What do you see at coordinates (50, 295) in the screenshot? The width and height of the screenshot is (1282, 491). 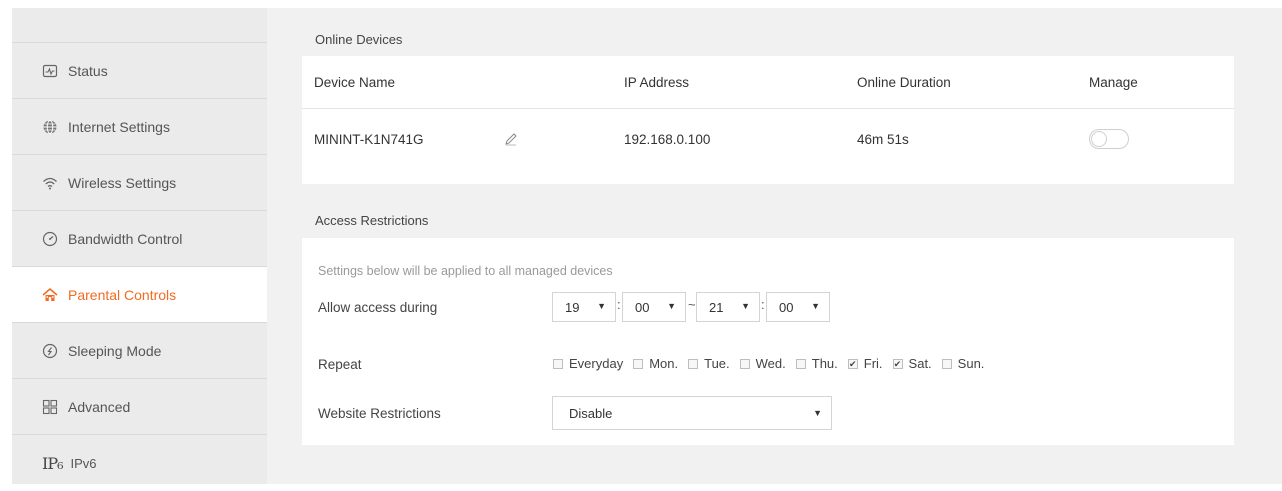 I see `house-icon` at bounding box center [50, 295].